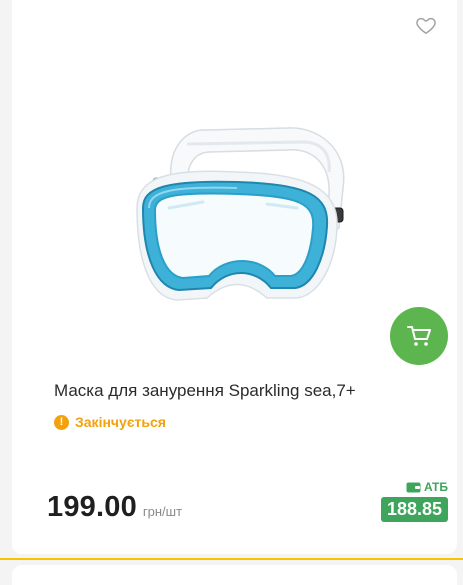 The height and width of the screenshot is (585, 463). I want to click on heart-icon, so click(426, 25).